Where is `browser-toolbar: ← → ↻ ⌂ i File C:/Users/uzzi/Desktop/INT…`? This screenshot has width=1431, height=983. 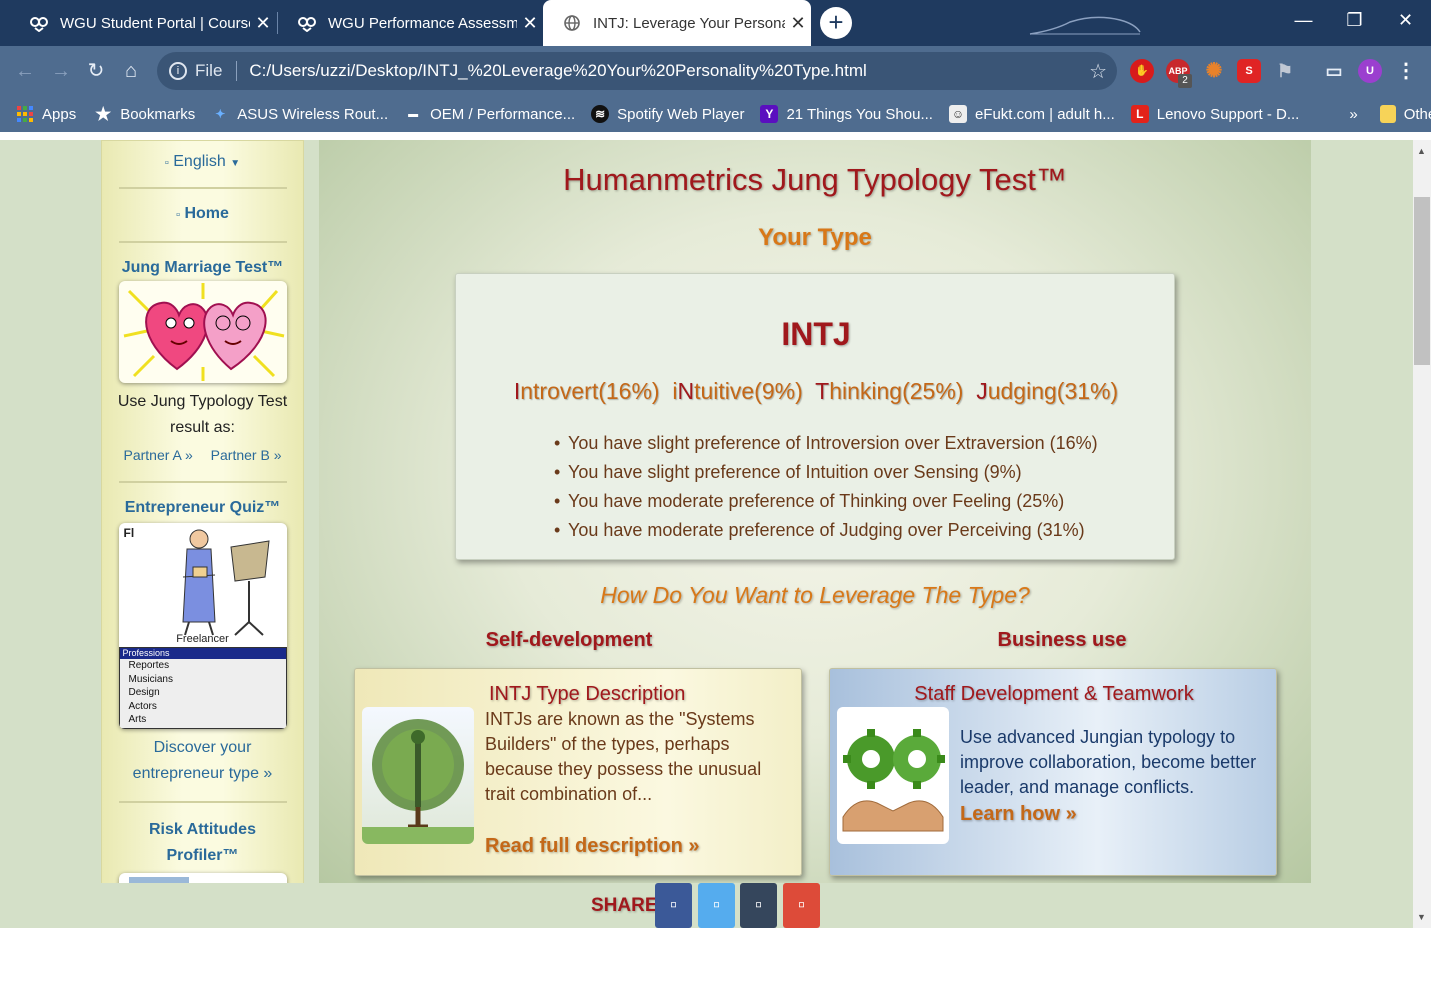
browser-toolbar: ← → ↻ ⌂ i File C:/Users/uzzi/Desktop/INT… is located at coordinates (715, 71).